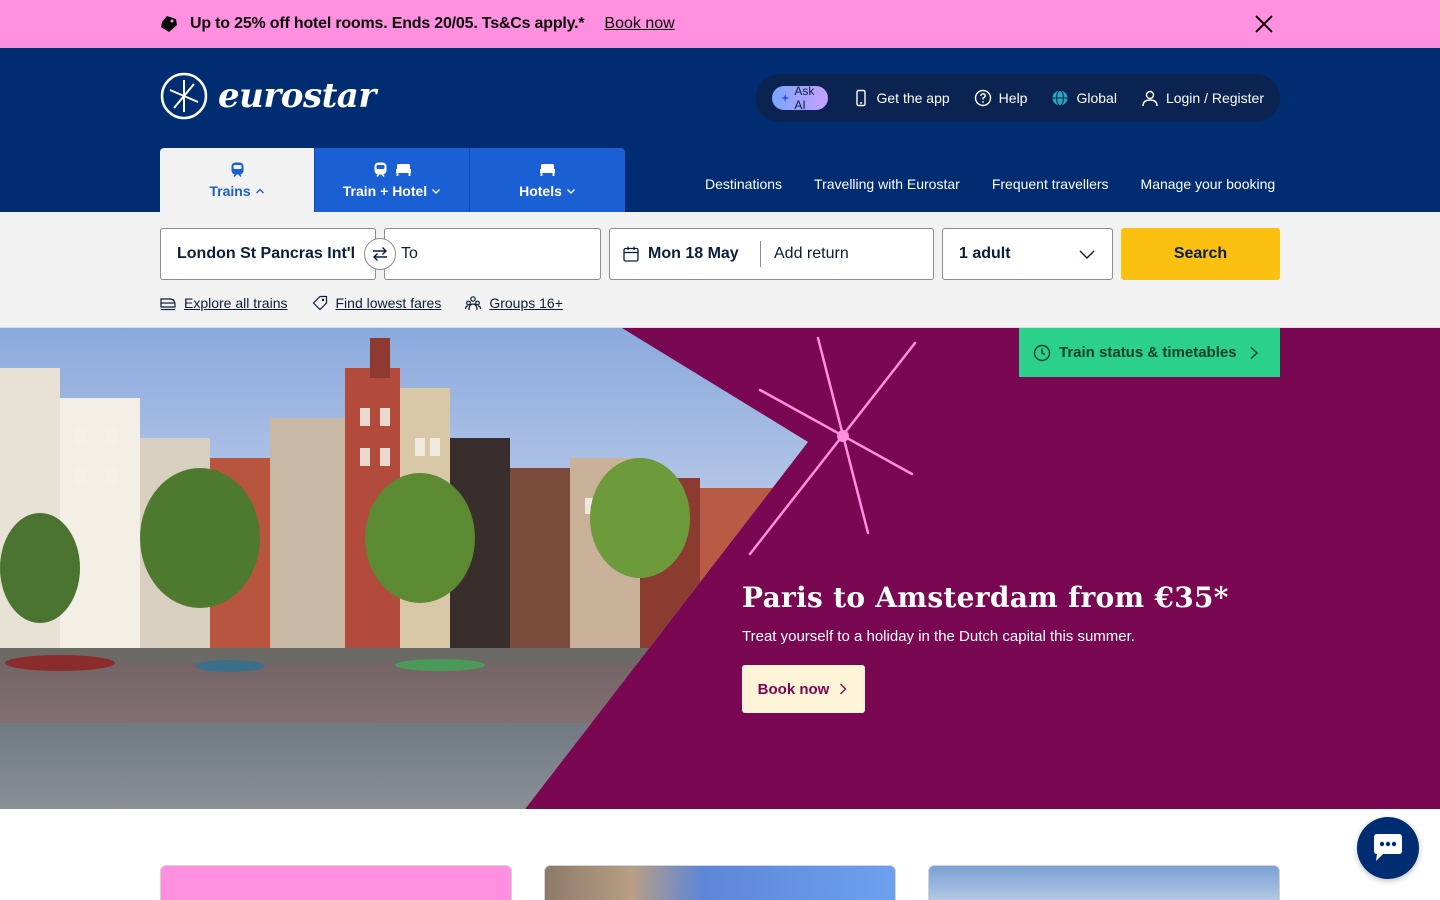 Image resolution: width=1440 pixels, height=900 pixels. Describe the element at coordinates (1050, 184) in the screenshot. I see `nav-frequent-travellers: Frequent travellers` at that location.